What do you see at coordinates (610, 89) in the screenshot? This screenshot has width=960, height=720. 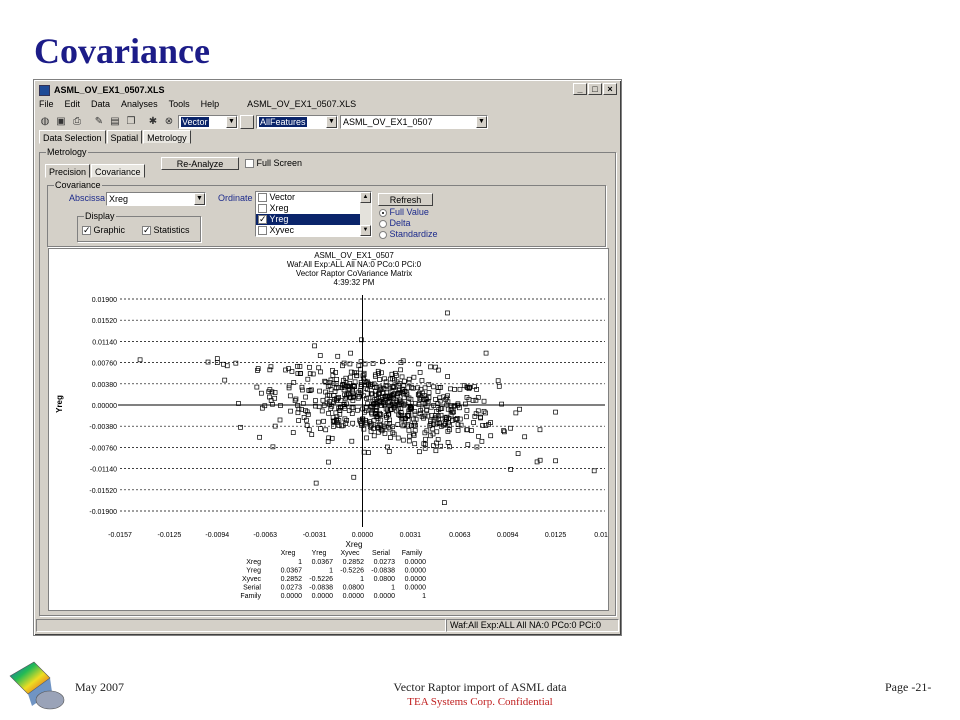 I see `close-button: ×` at bounding box center [610, 89].